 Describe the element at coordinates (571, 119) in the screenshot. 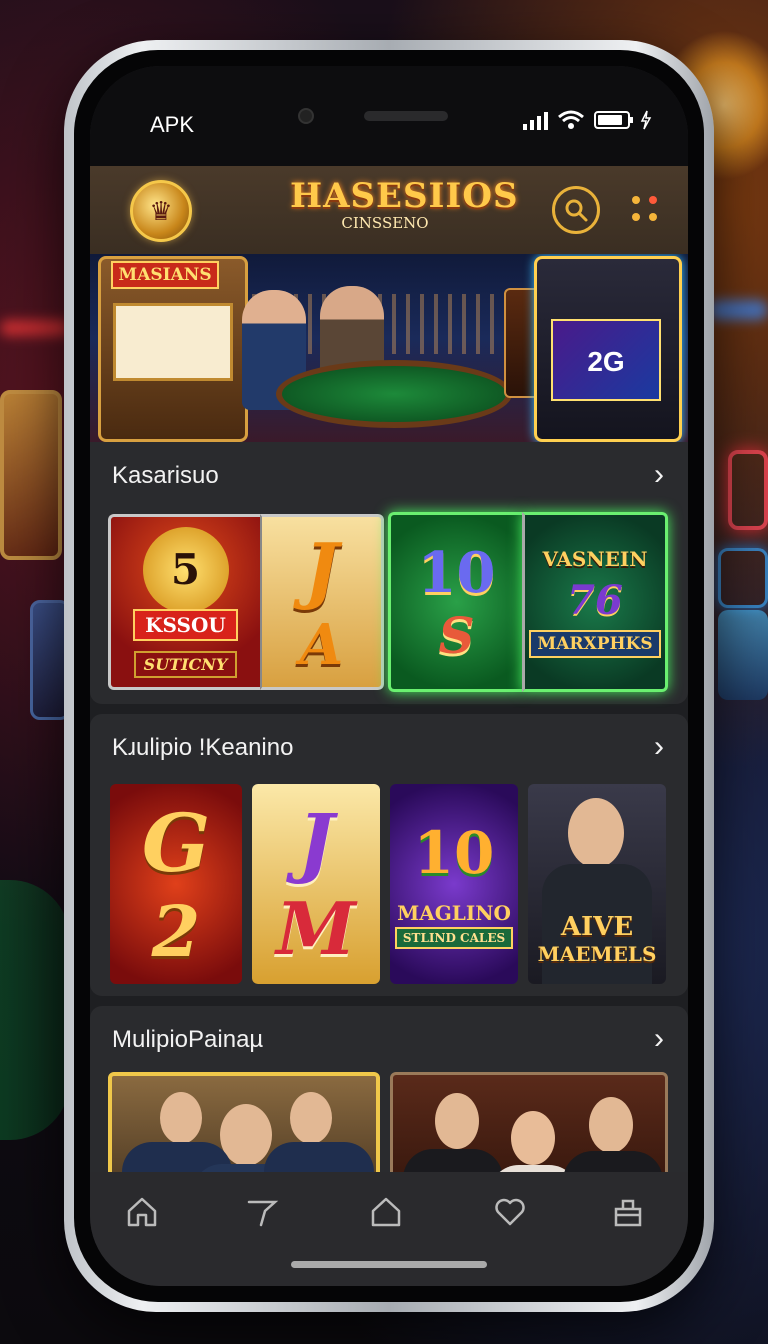

I see `wifi-icon` at that location.